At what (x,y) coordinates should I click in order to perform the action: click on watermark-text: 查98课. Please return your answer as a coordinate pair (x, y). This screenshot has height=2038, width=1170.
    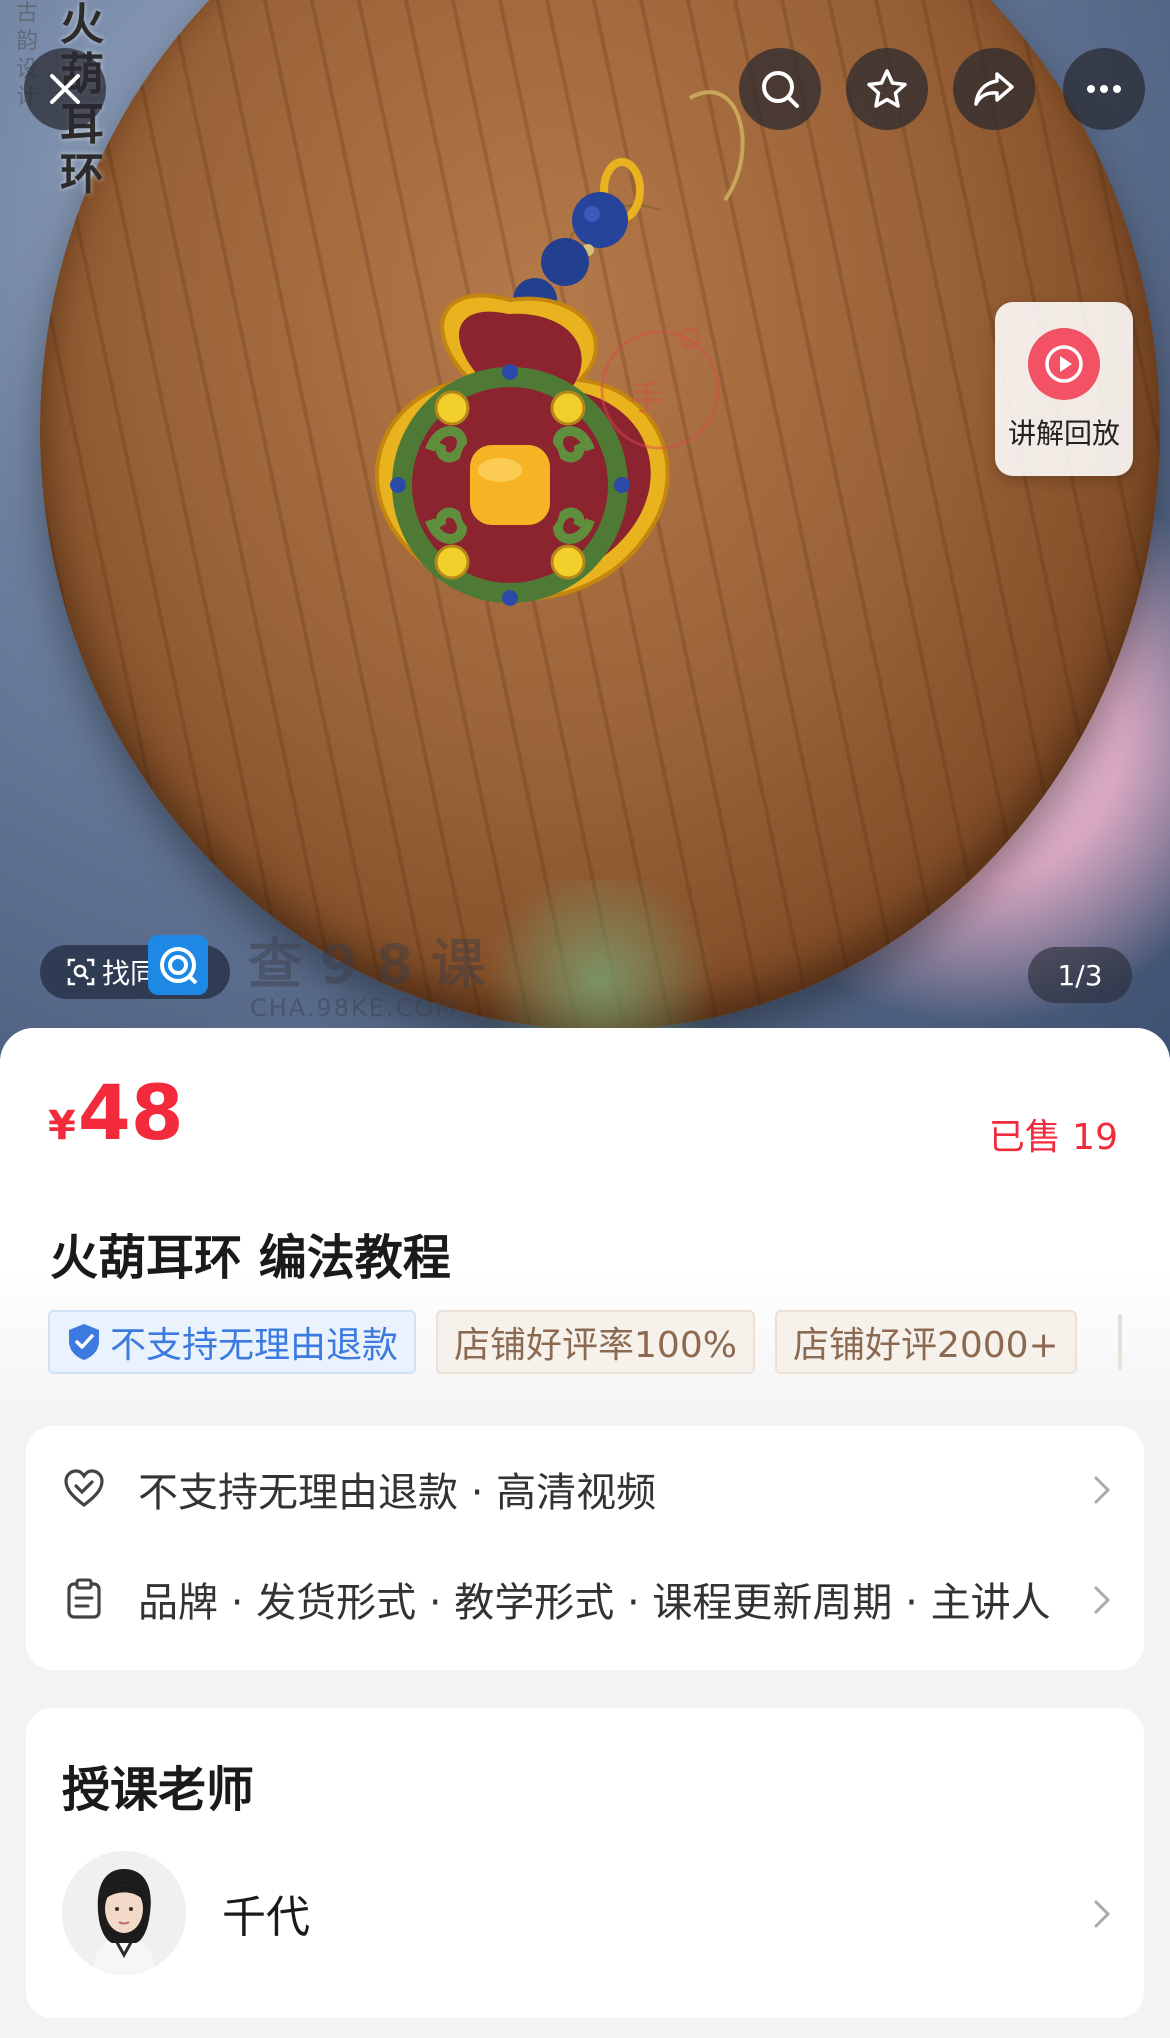
    Looking at the image, I should click on (376, 964).